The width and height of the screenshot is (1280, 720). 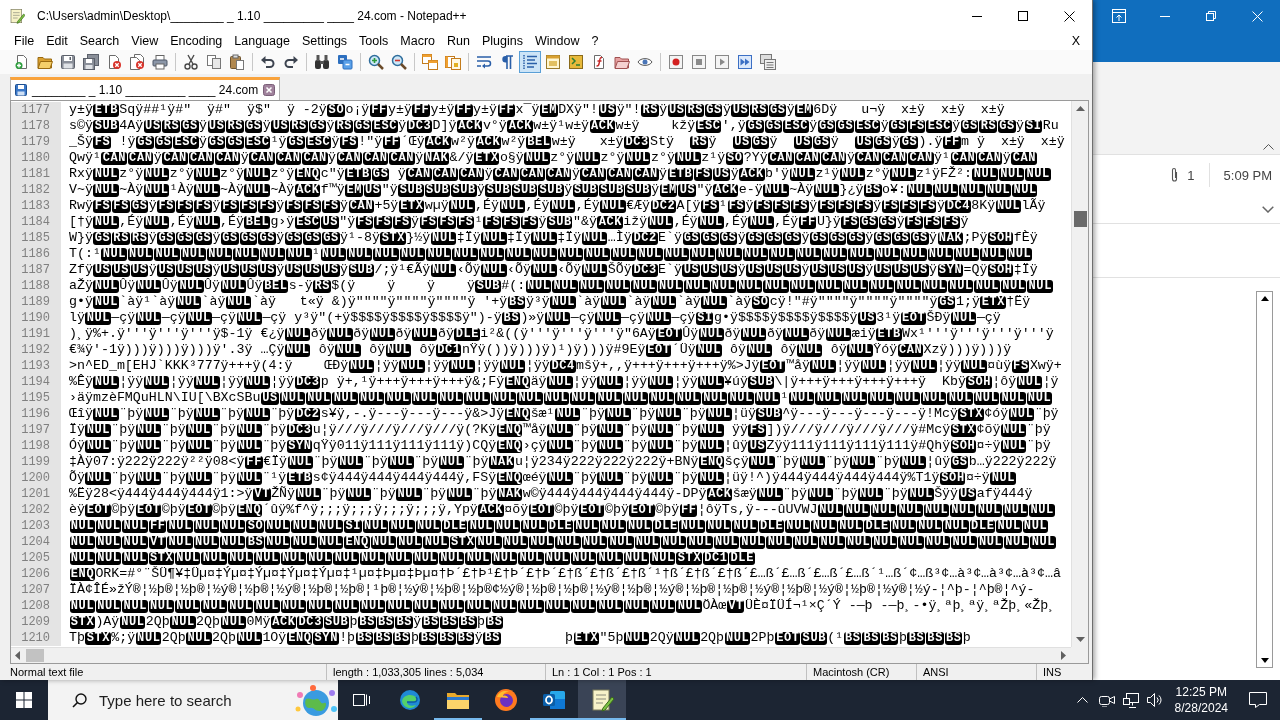 I want to click on file-tab: ________ _ 1.10 _________ ____ 24.com, so click(x=145, y=88).